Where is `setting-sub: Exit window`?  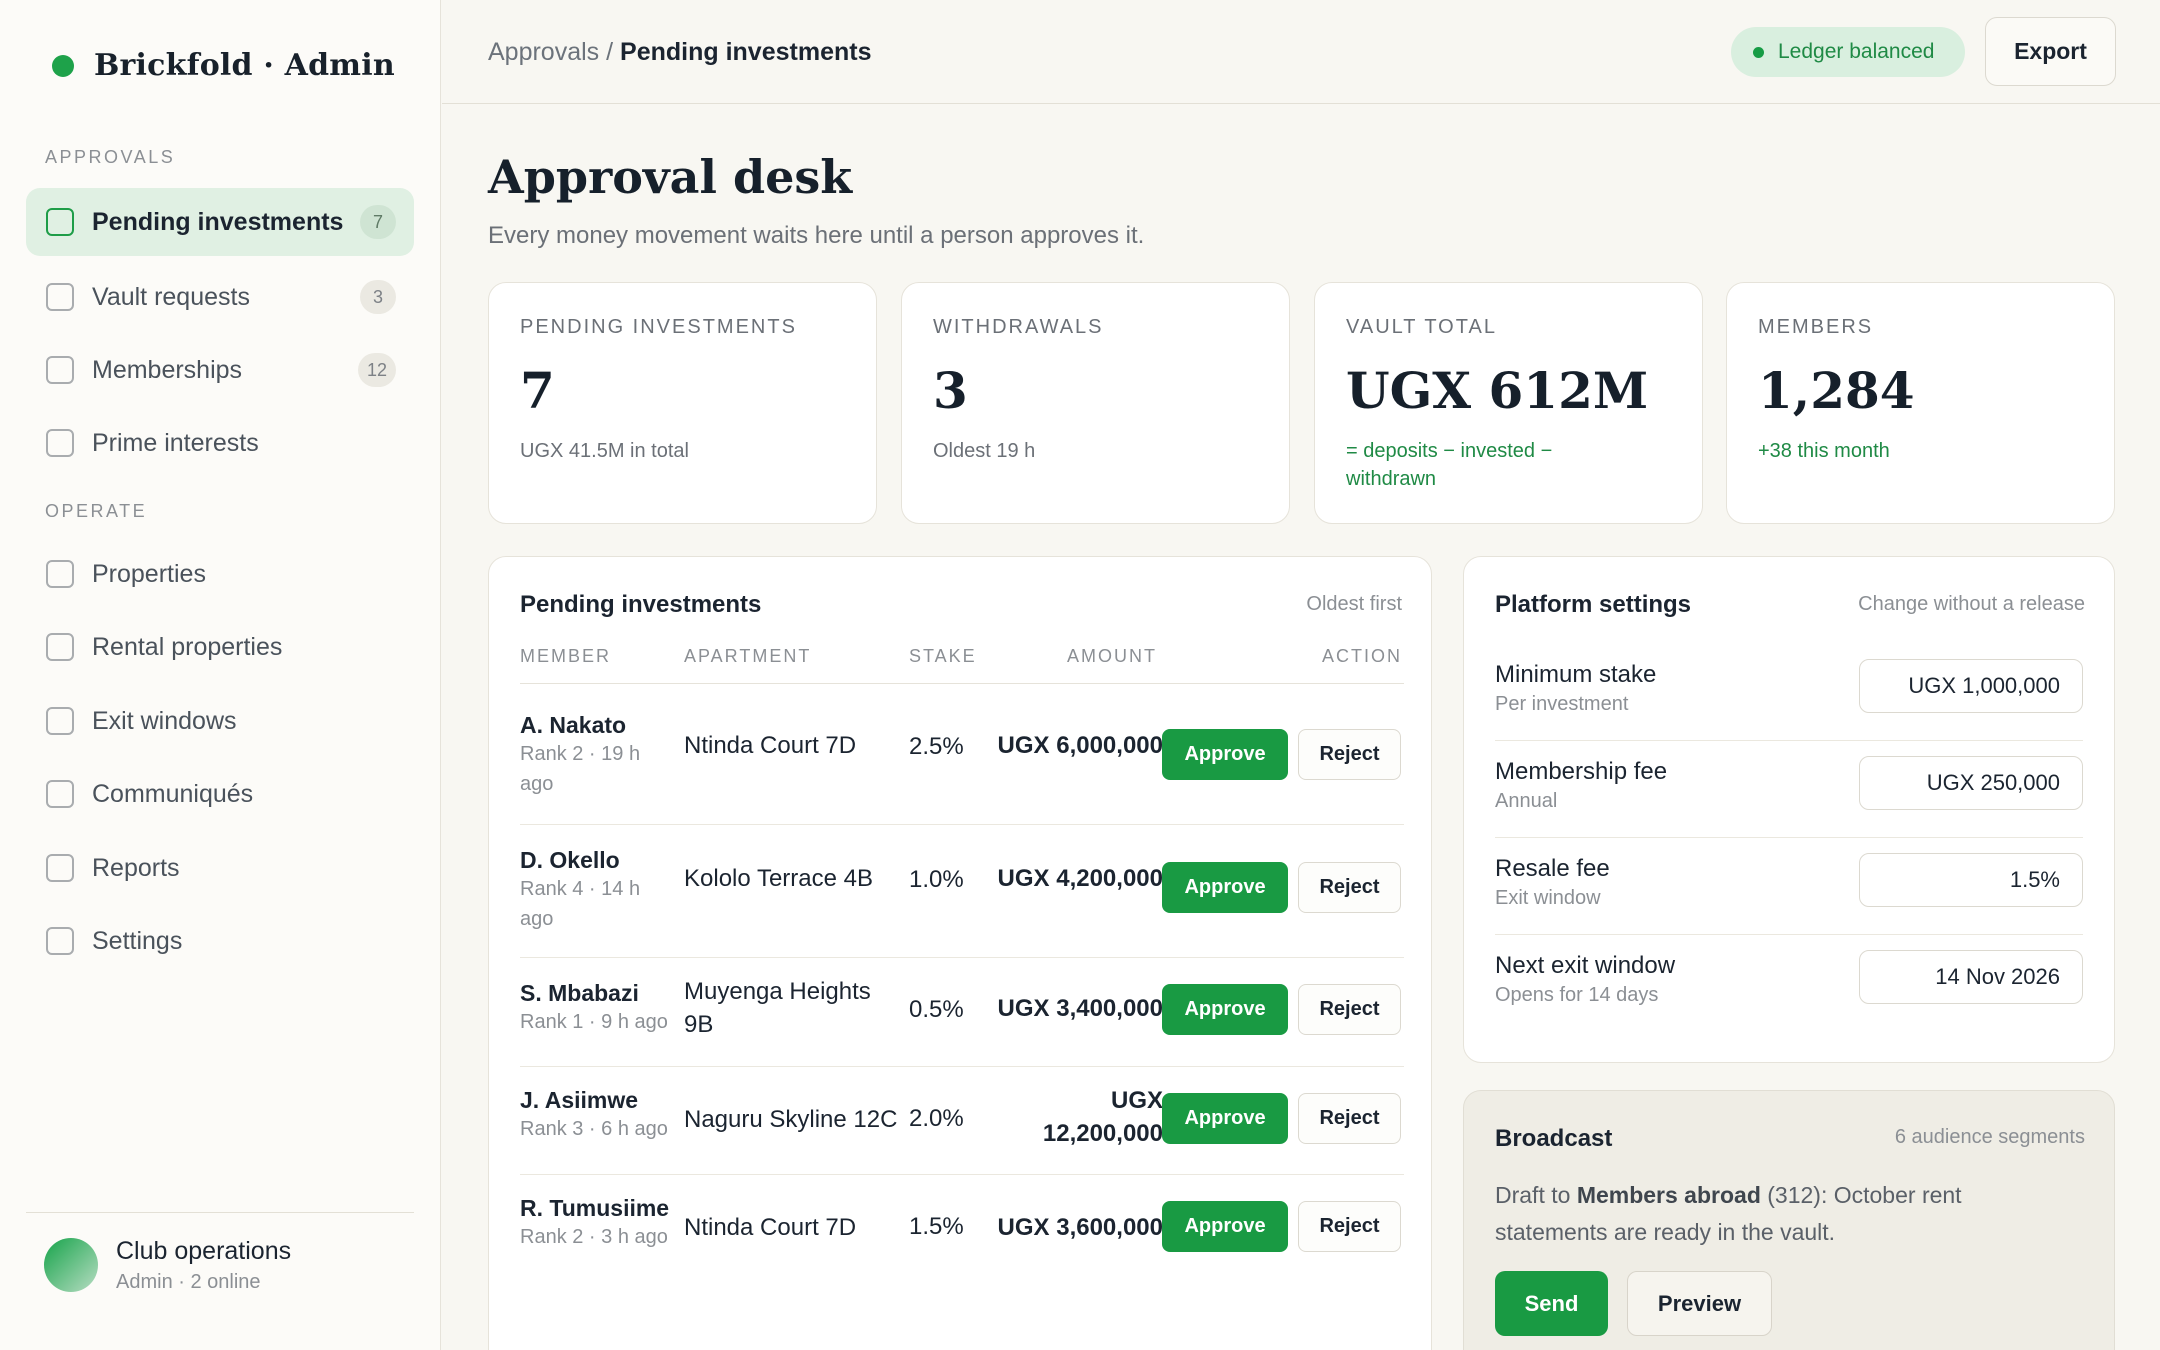 setting-sub: Exit window is located at coordinates (1548, 898).